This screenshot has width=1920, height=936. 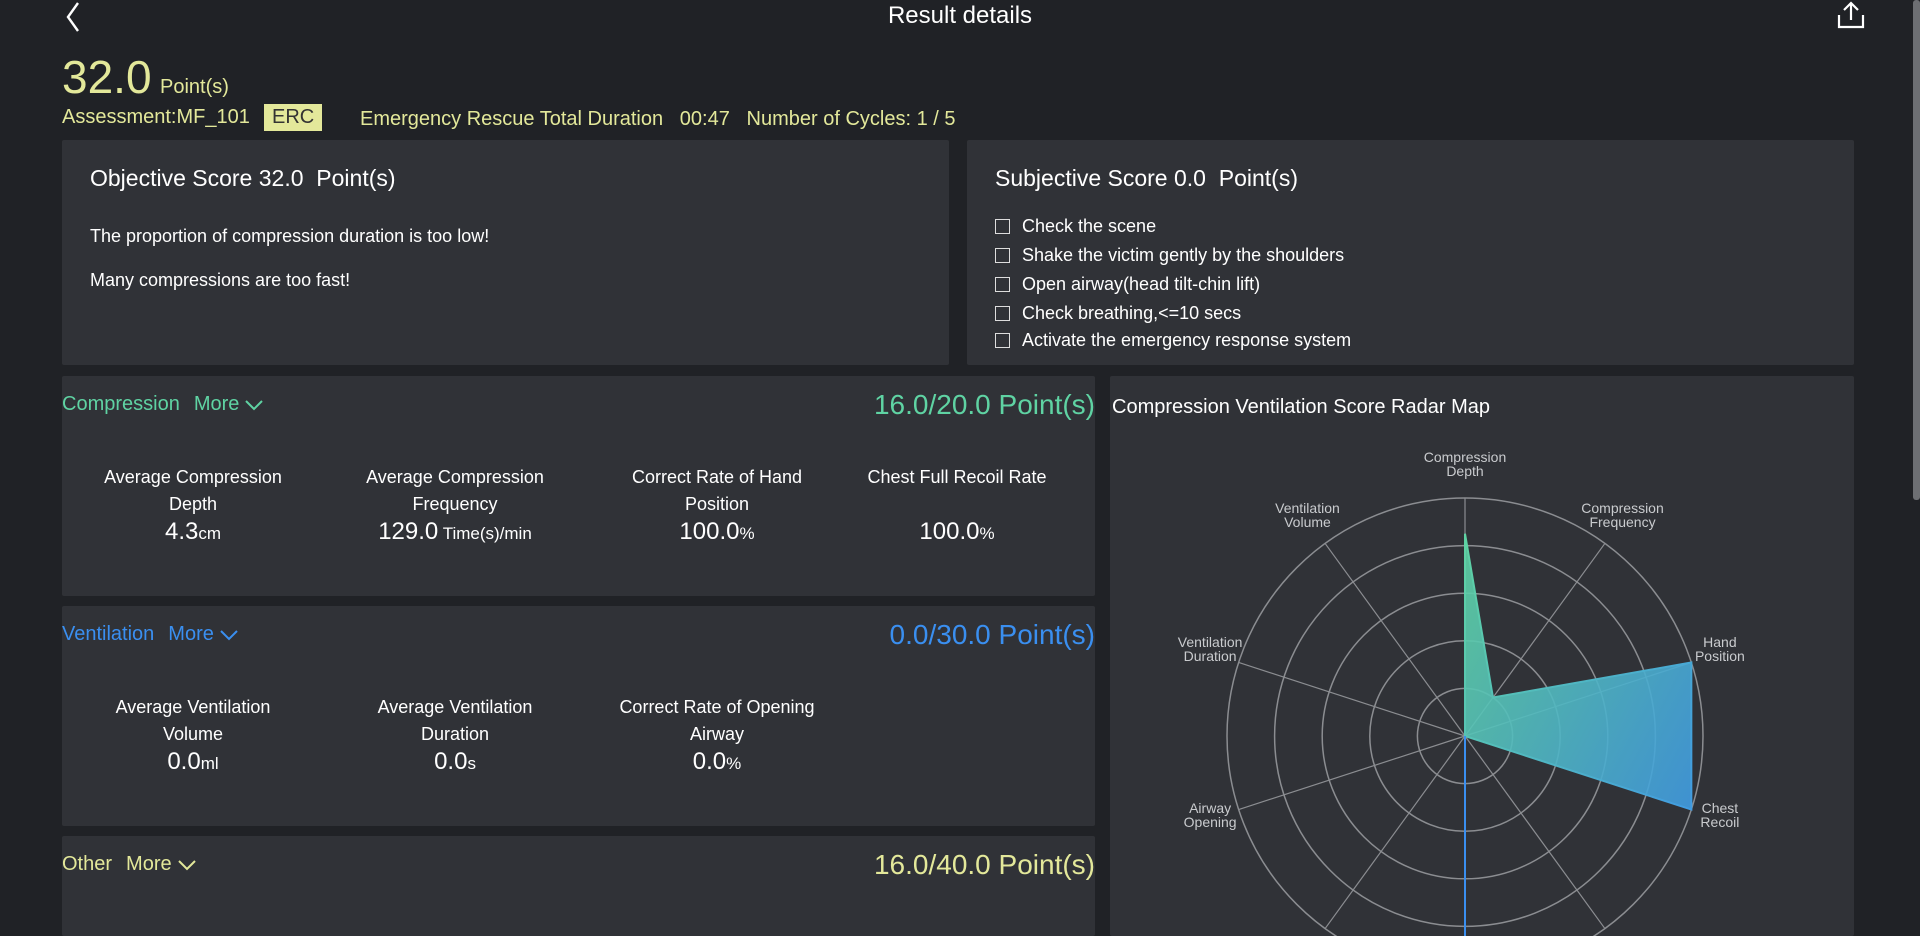 What do you see at coordinates (1622, 522) in the screenshot?
I see `radar-axis-label: Frequency` at bounding box center [1622, 522].